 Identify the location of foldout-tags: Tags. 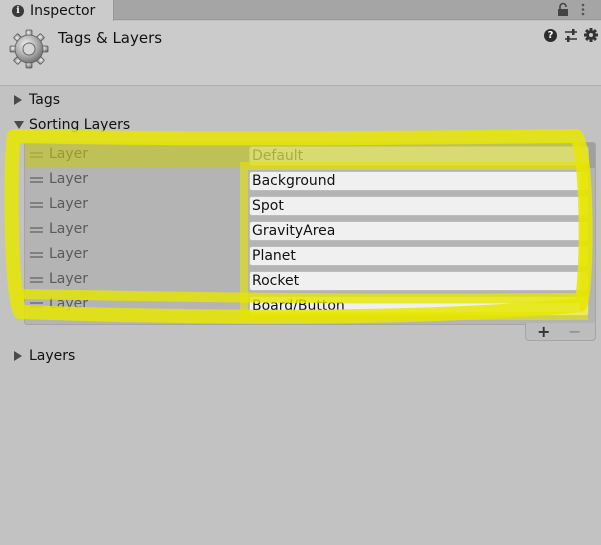
(37, 100).